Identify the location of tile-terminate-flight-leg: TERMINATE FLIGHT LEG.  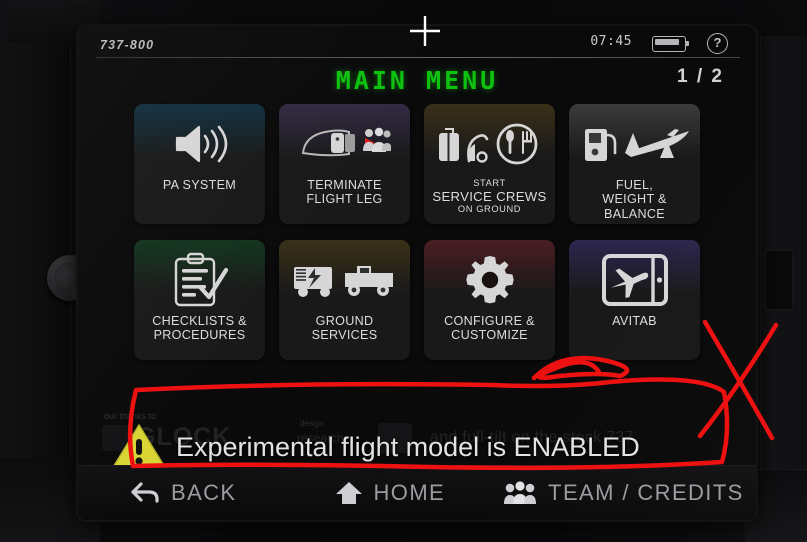
(344, 164).